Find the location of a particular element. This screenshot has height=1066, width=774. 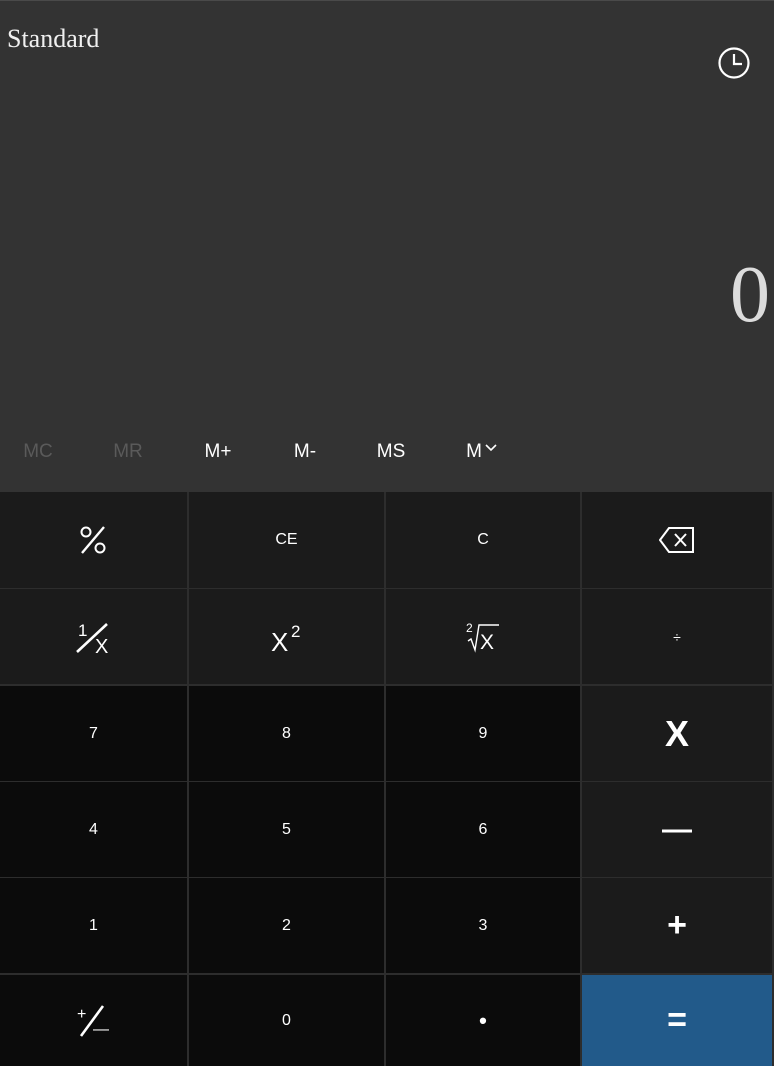

memory-store-button: MS is located at coordinates (391, 452).